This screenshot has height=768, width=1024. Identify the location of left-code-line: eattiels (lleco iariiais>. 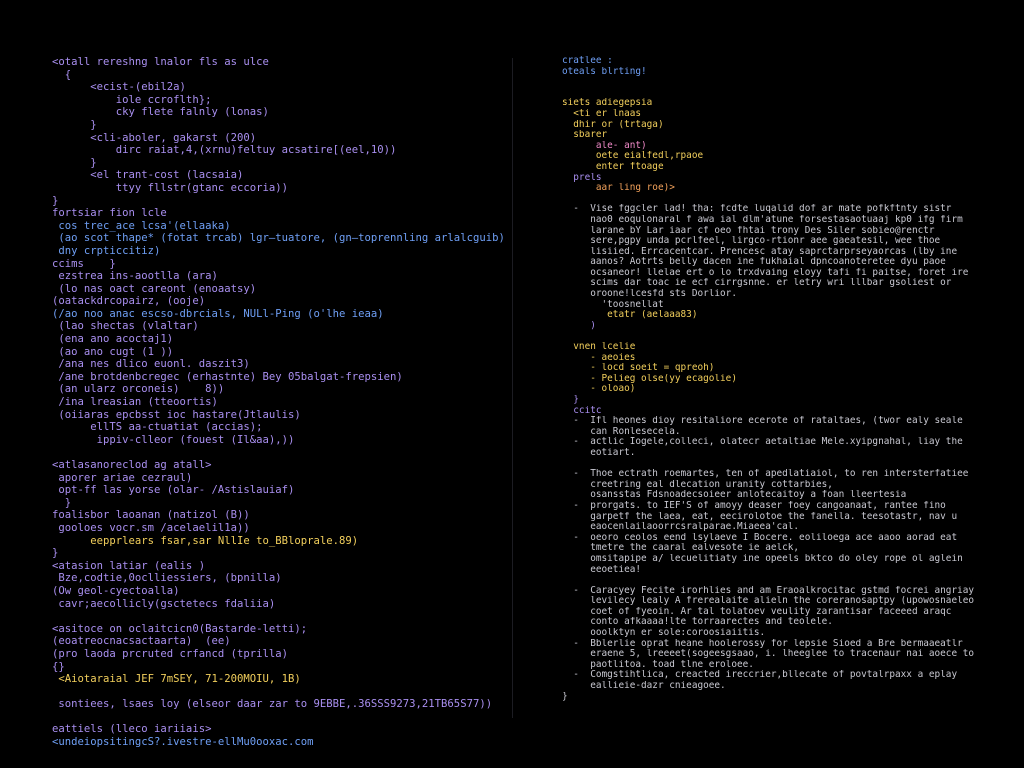
(282, 729).